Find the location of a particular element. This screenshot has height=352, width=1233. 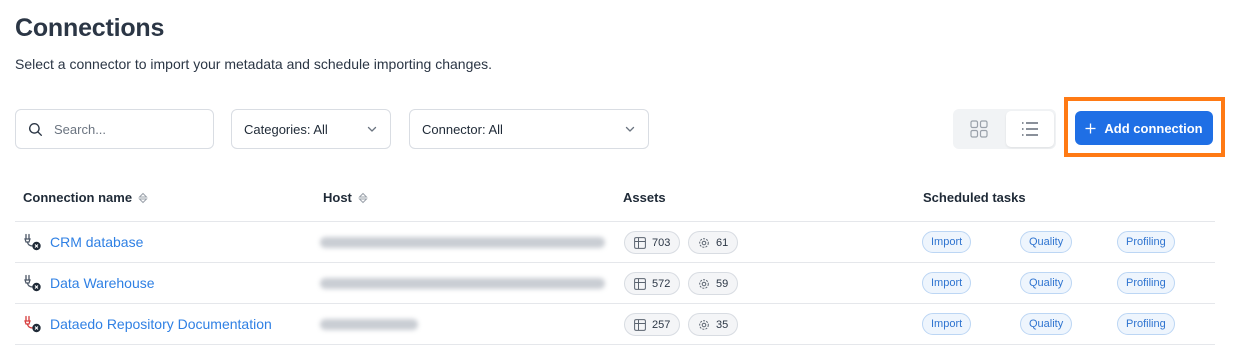

connector-plug-red-icon is located at coordinates (32, 324).